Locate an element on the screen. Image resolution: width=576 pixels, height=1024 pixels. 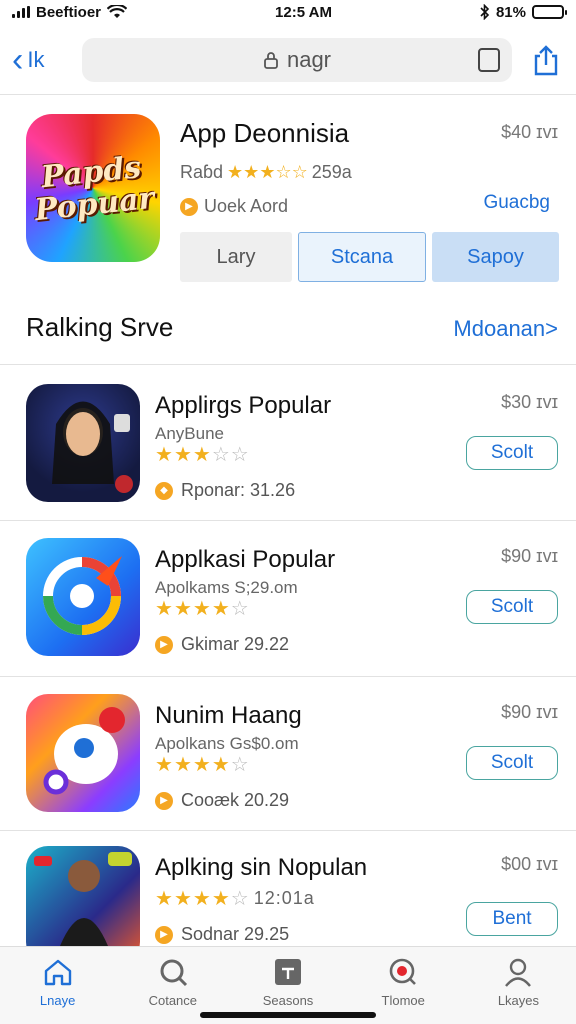
app-subtitle: AnyBune is located at coordinates (189, 433).